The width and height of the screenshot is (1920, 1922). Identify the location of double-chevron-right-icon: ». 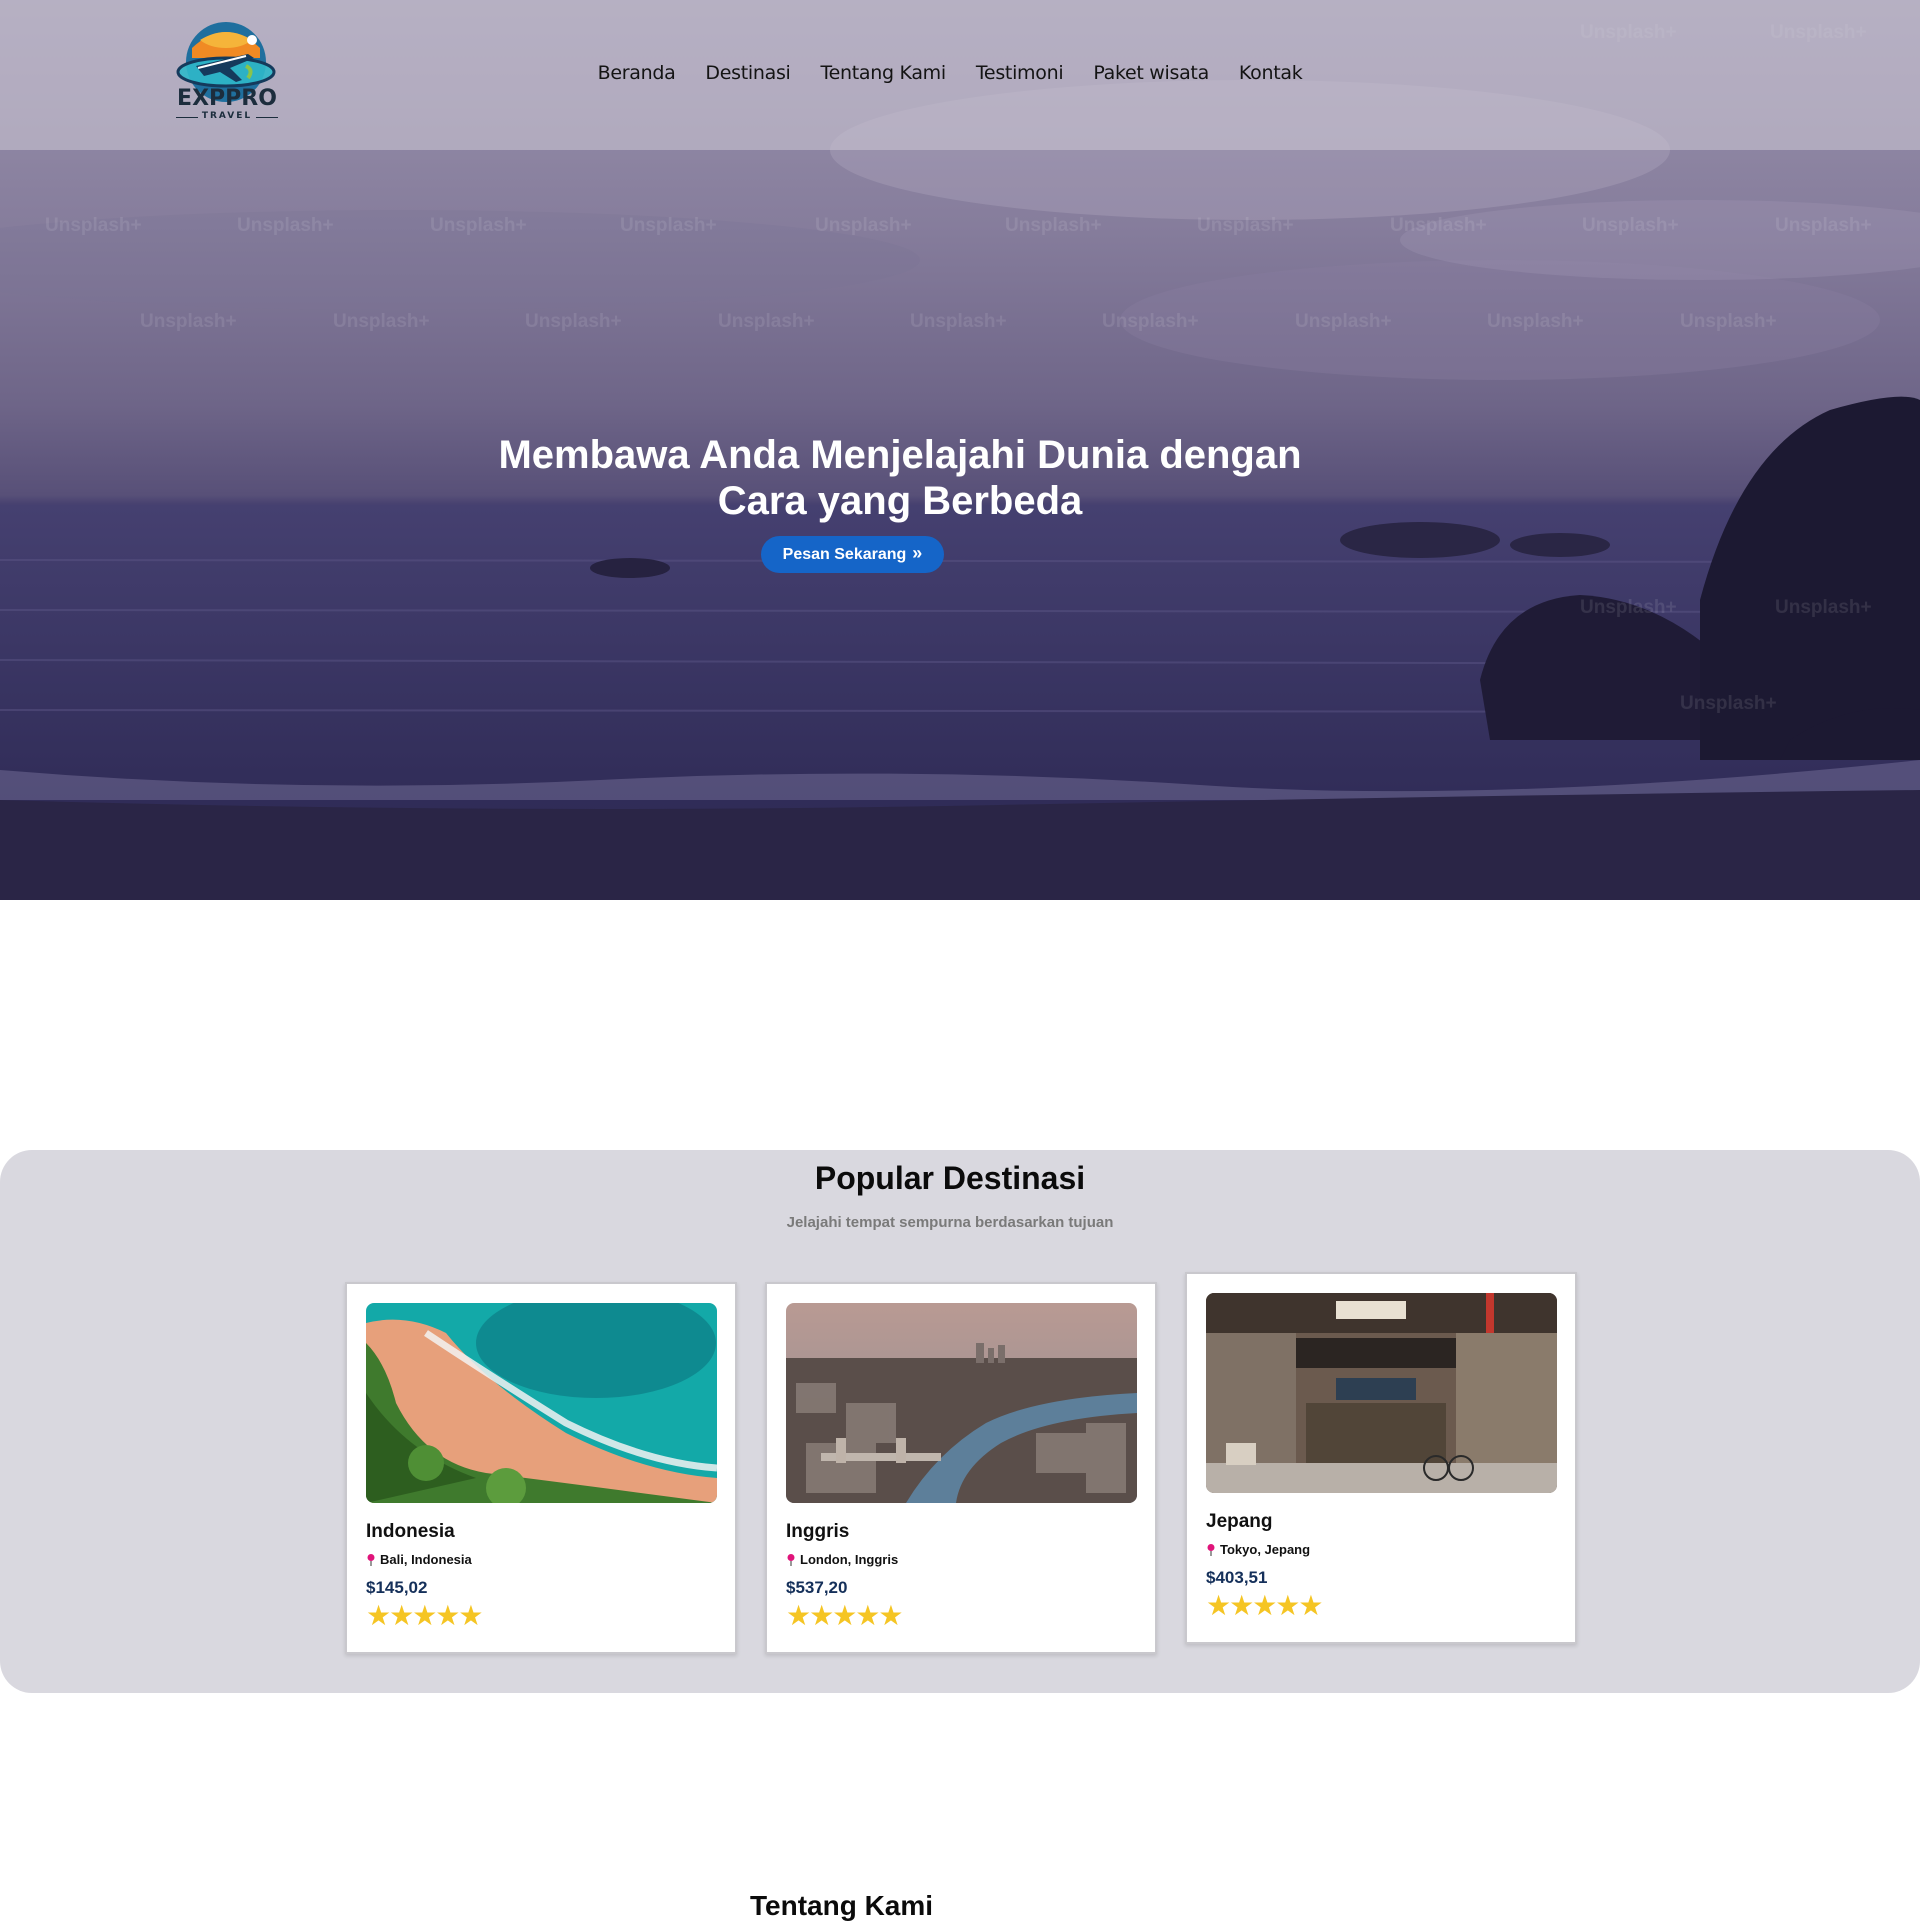
(917, 553).